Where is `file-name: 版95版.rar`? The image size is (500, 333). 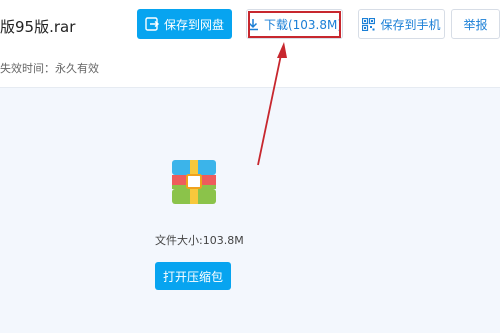
file-name: 版95版.rar is located at coordinates (38, 27).